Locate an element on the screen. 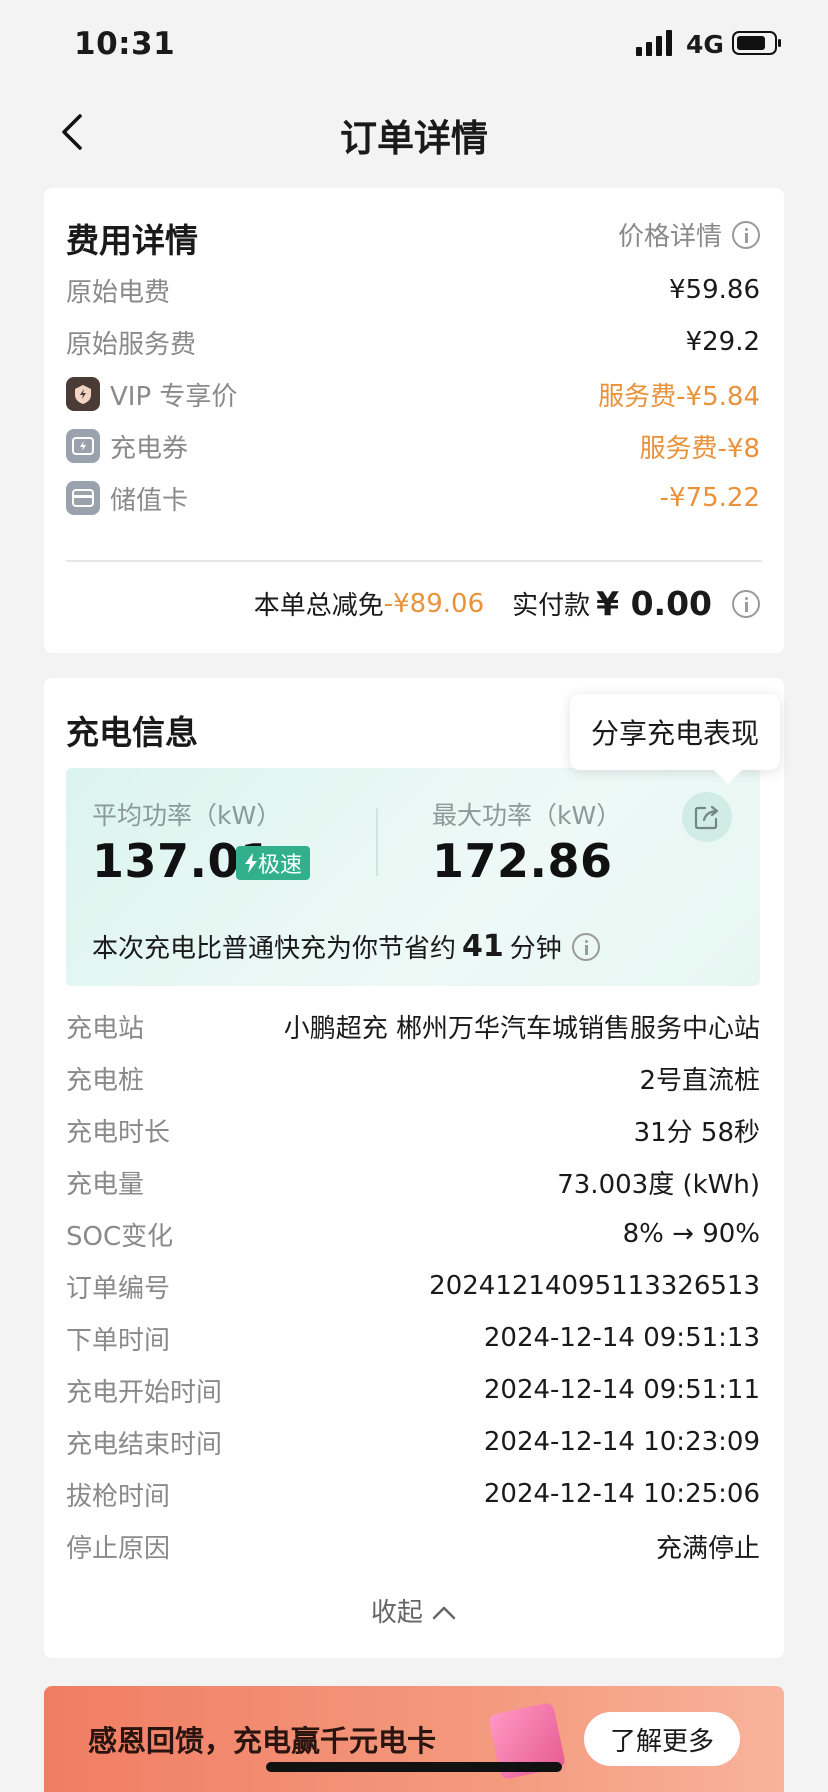 The height and width of the screenshot is (1792, 828). fee-row-label: 储值卡 is located at coordinates (149, 500).